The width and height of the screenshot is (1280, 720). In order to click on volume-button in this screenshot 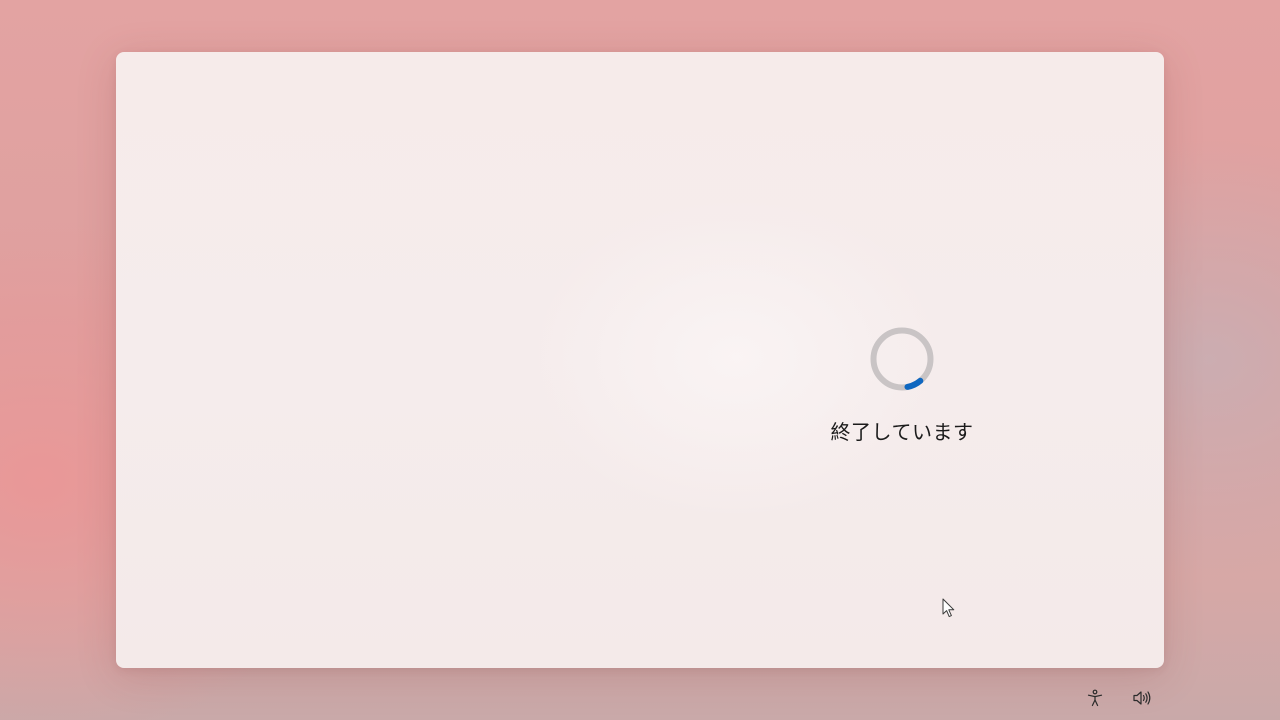, I will do `click(1142, 698)`.